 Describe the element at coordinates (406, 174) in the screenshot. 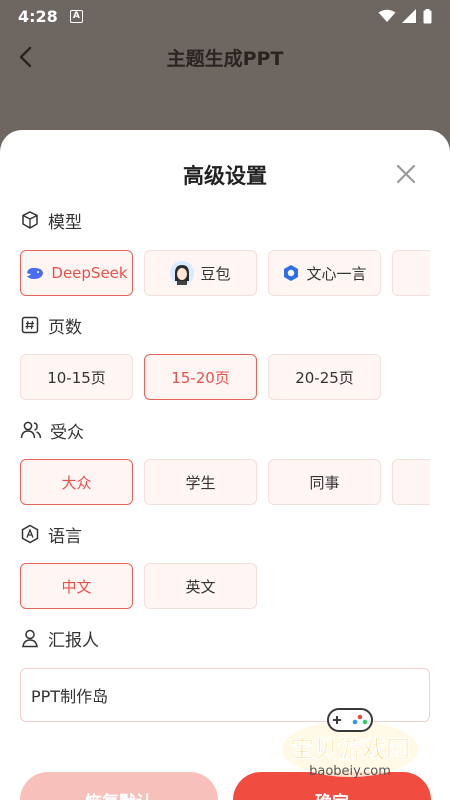

I see `close-icon` at that location.